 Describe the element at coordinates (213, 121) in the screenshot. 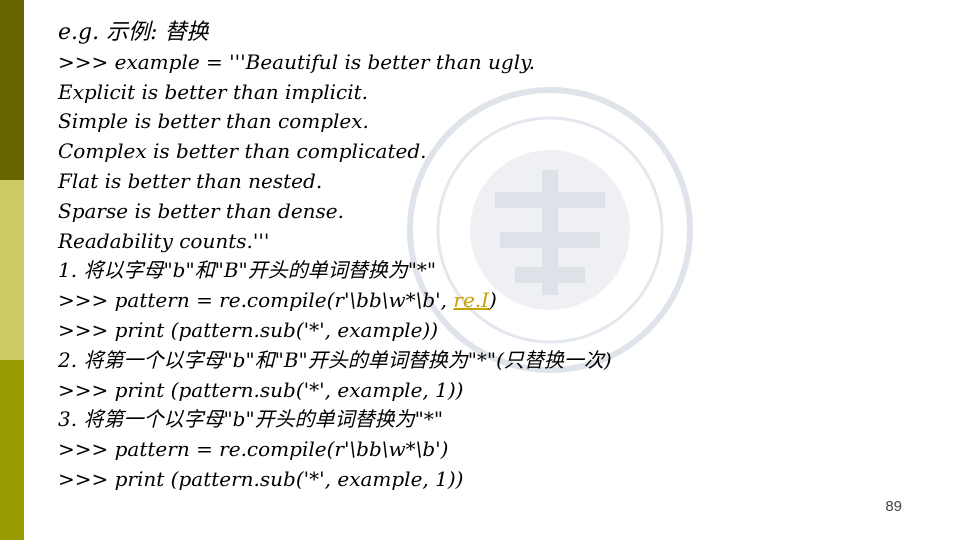

I see `code-line: Simple is better than complex.` at that location.